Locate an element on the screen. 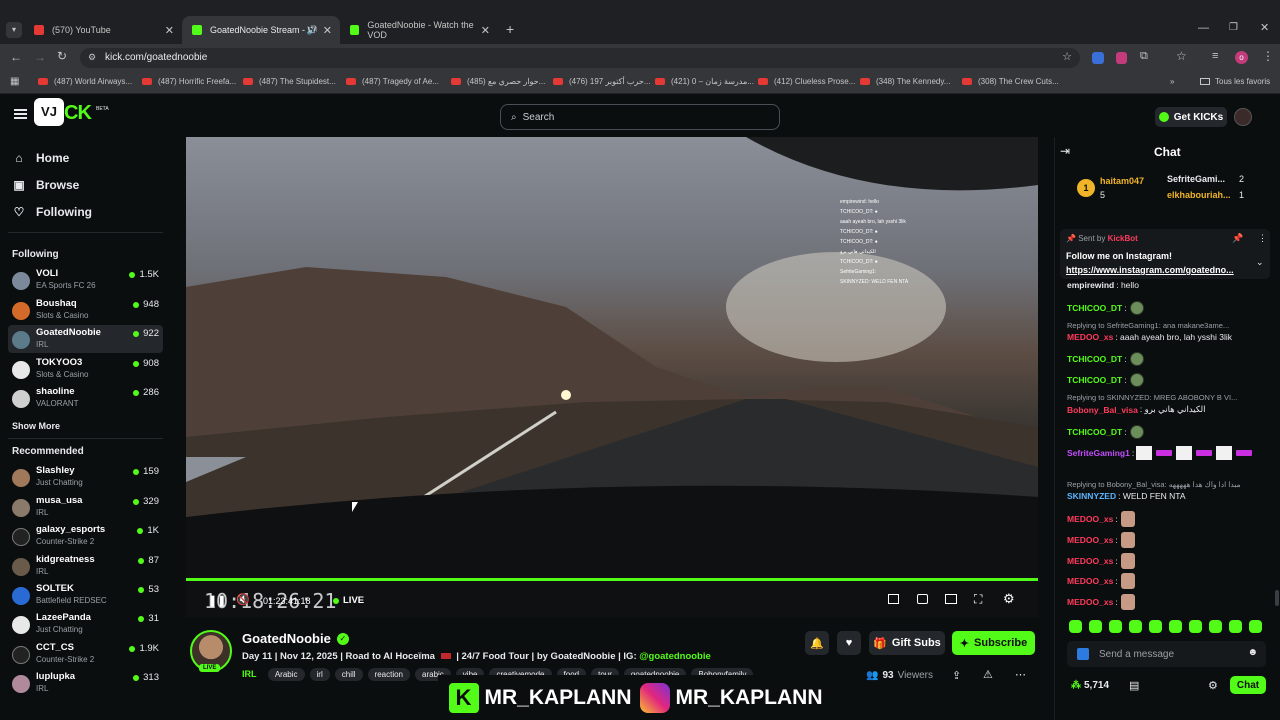  browser-menu-icon: ⋮ is located at coordinates (1268, 56).